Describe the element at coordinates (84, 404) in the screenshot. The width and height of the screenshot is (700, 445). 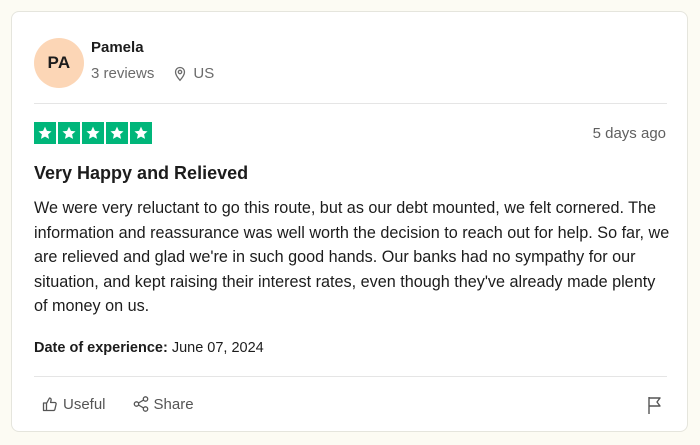
I see `useful-label: Useful` at that location.